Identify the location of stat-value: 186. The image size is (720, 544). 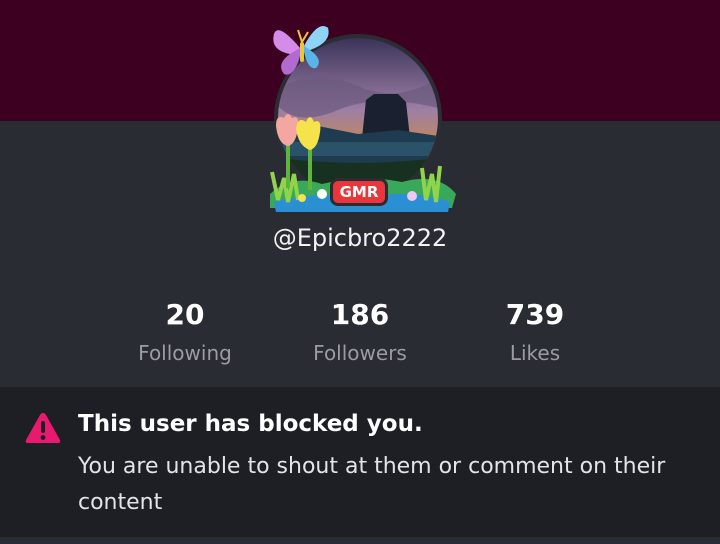
(360, 314).